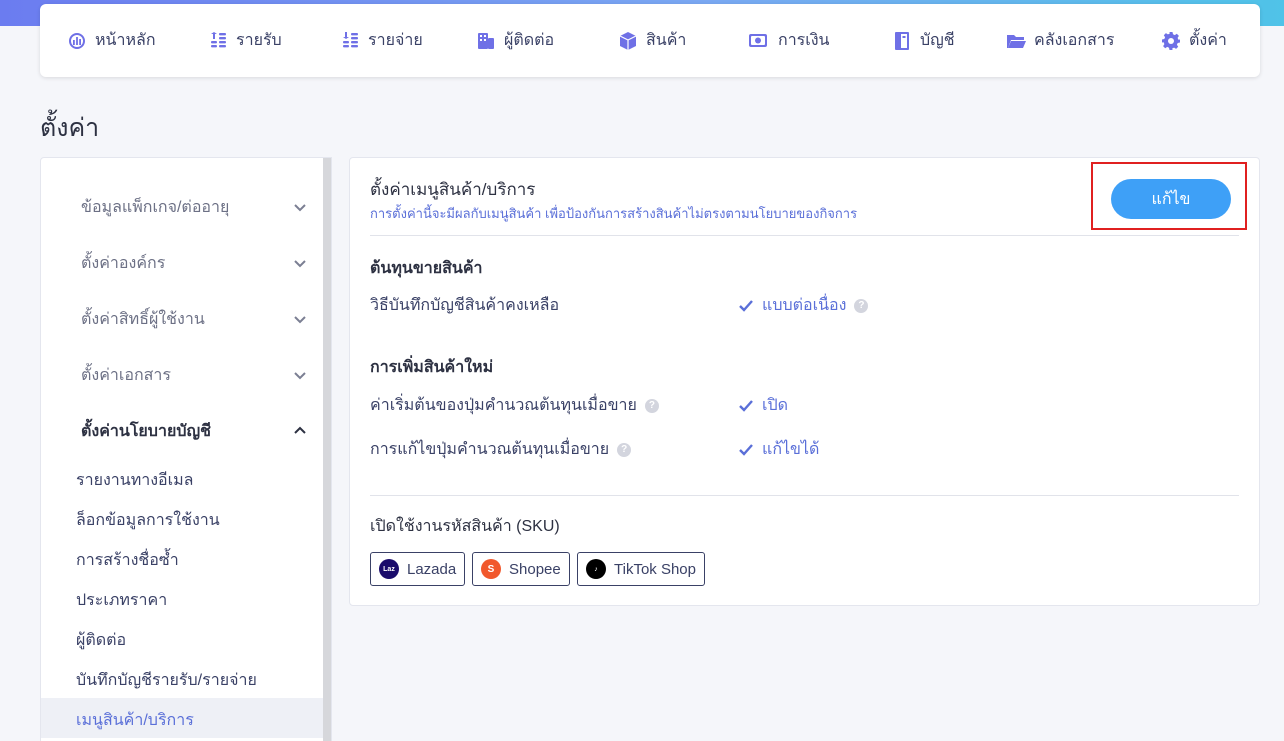 The image size is (1284, 741). What do you see at coordinates (126, 375) in the screenshot?
I see `sidebar-section-label: ตั้งค่าเอกสาร` at bounding box center [126, 375].